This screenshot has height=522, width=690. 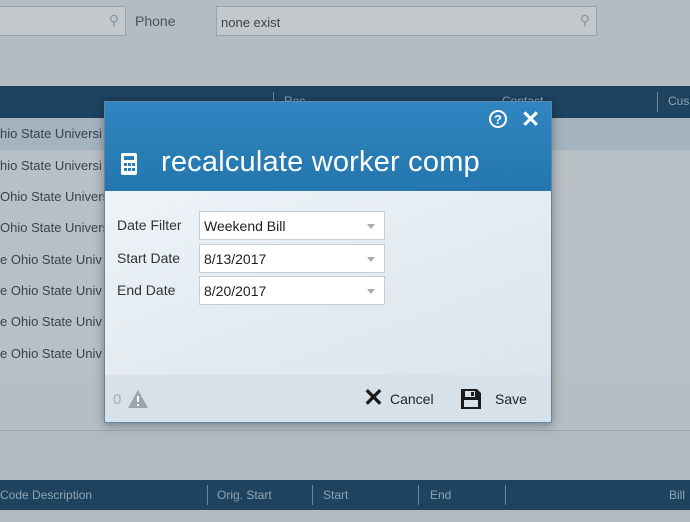 I want to click on date-filter-value: Weekend Bill, so click(x=245, y=226).